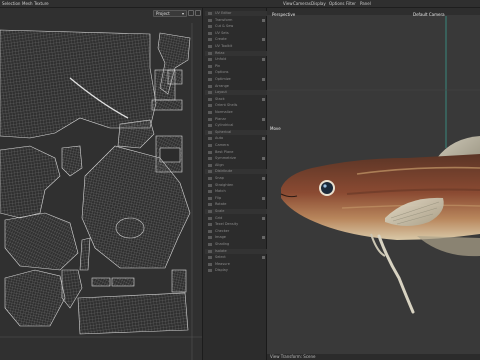  Describe the element at coordinates (236, 86) in the screenshot. I see `tool-row: Arrange` at that location.